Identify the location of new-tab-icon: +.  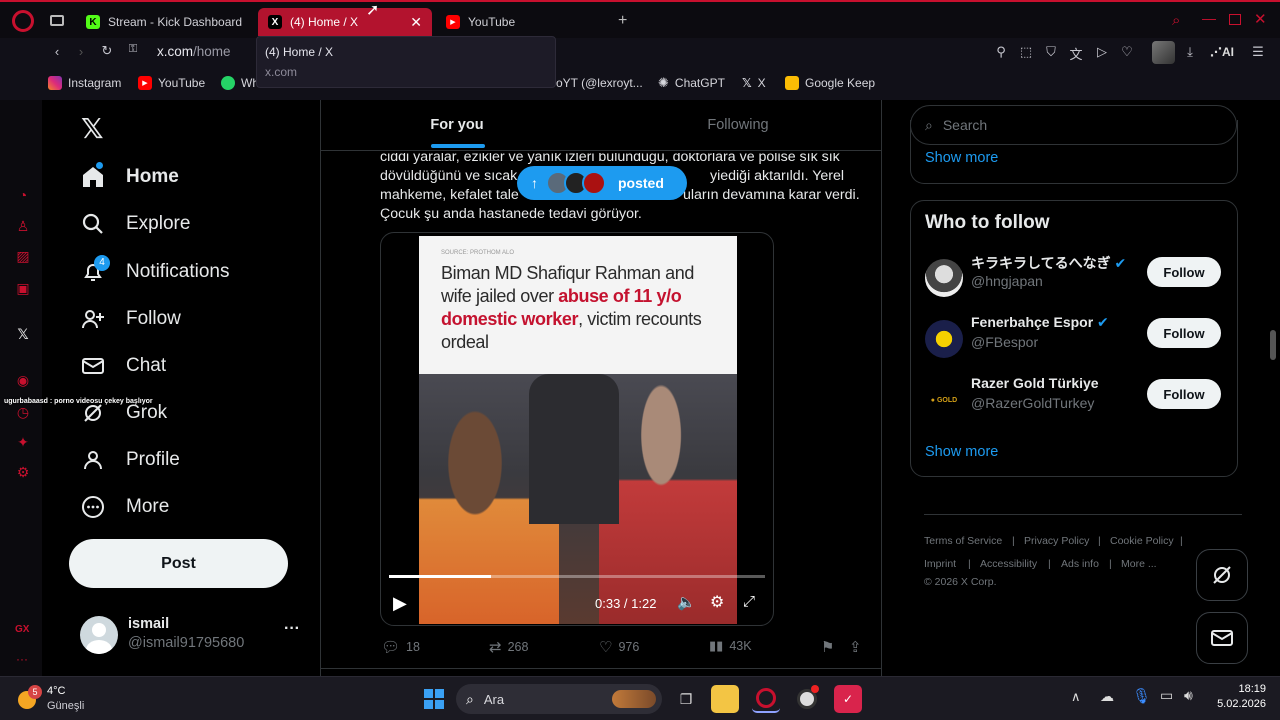
(622, 21).